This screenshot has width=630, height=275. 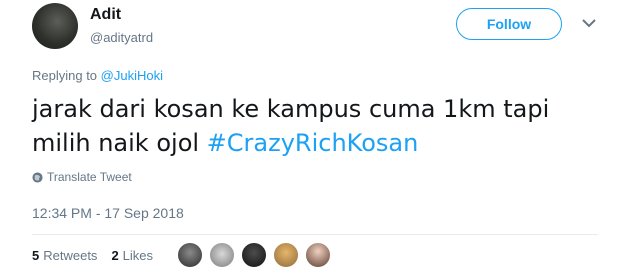 I want to click on retweets-label: Retweets, so click(x=70, y=255).